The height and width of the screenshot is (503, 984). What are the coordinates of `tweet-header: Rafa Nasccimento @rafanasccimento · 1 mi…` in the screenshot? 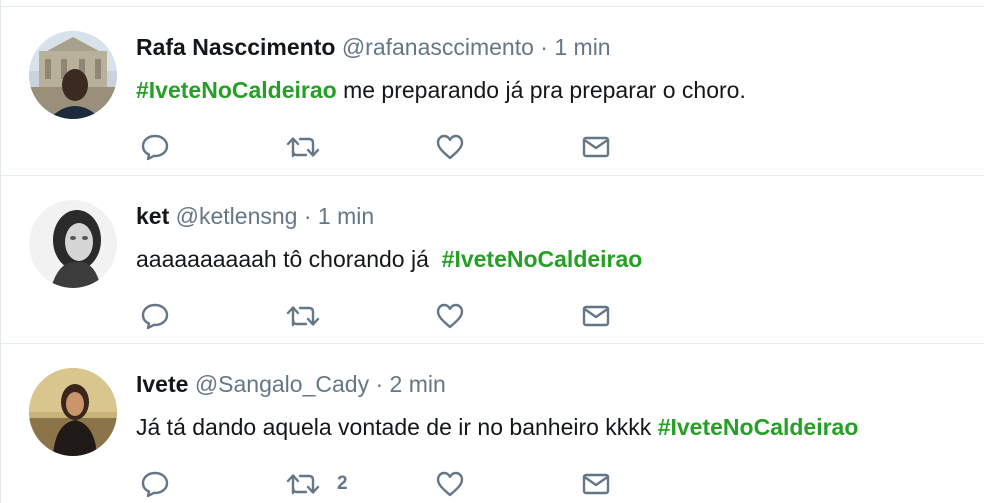 It's located at (373, 47).